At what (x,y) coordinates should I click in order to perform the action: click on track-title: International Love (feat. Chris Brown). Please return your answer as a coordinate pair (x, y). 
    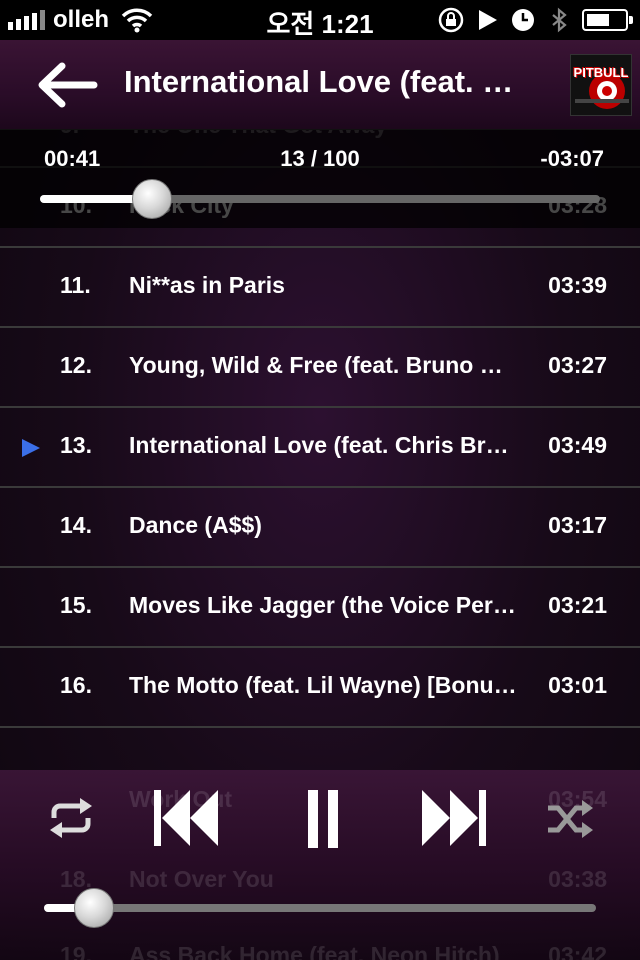
    Looking at the image, I should click on (323, 445).